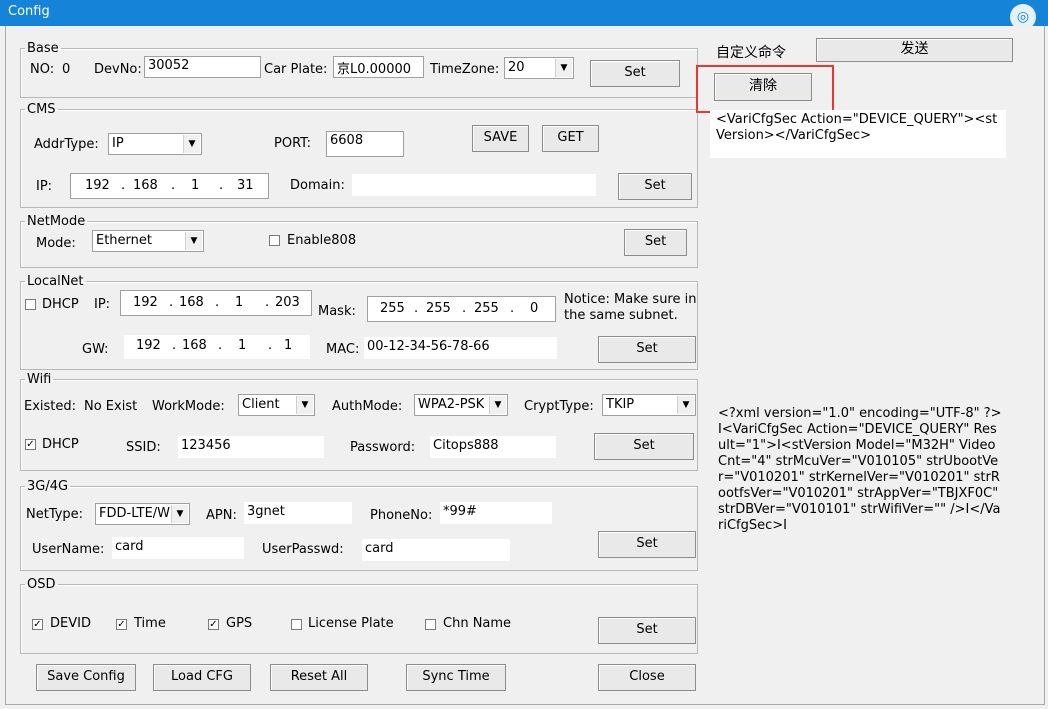 The height and width of the screenshot is (709, 1048). Describe the element at coordinates (274, 240) in the screenshot. I see `enable808-checkbox` at that location.